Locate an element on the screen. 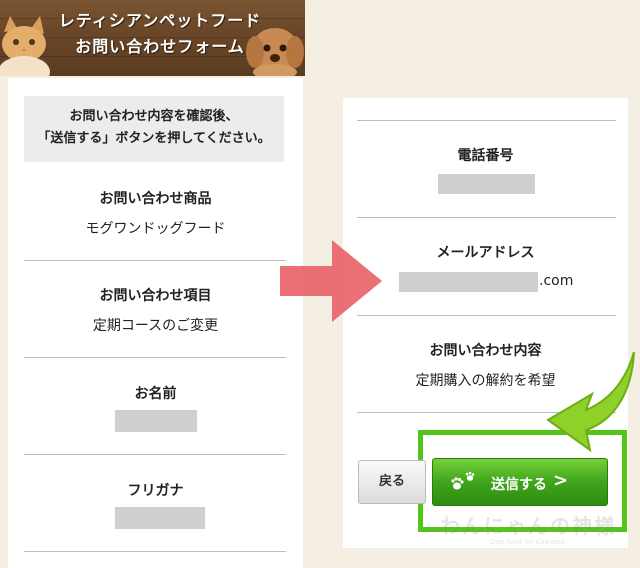  field-label: メールアドレス is located at coordinates (485, 253).